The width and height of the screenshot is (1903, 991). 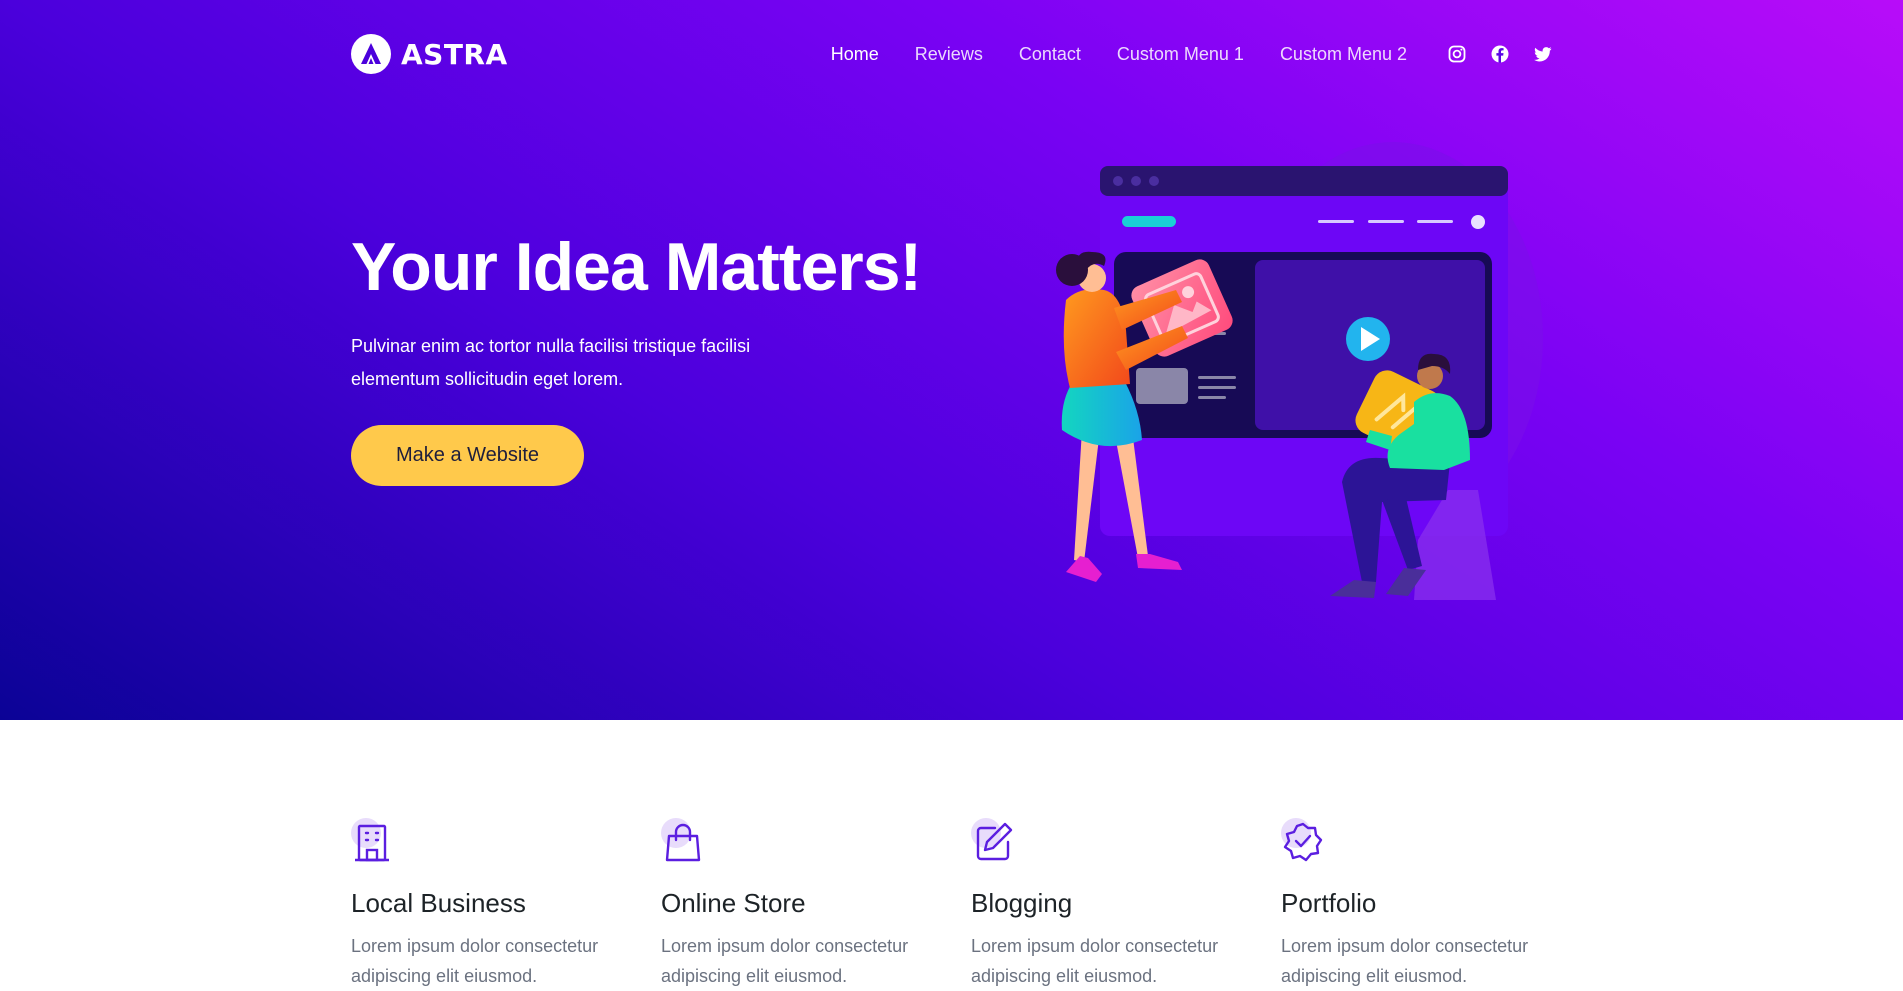 What do you see at coordinates (1543, 54) in the screenshot?
I see `twitter-icon` at bounding box center [1543, 54].